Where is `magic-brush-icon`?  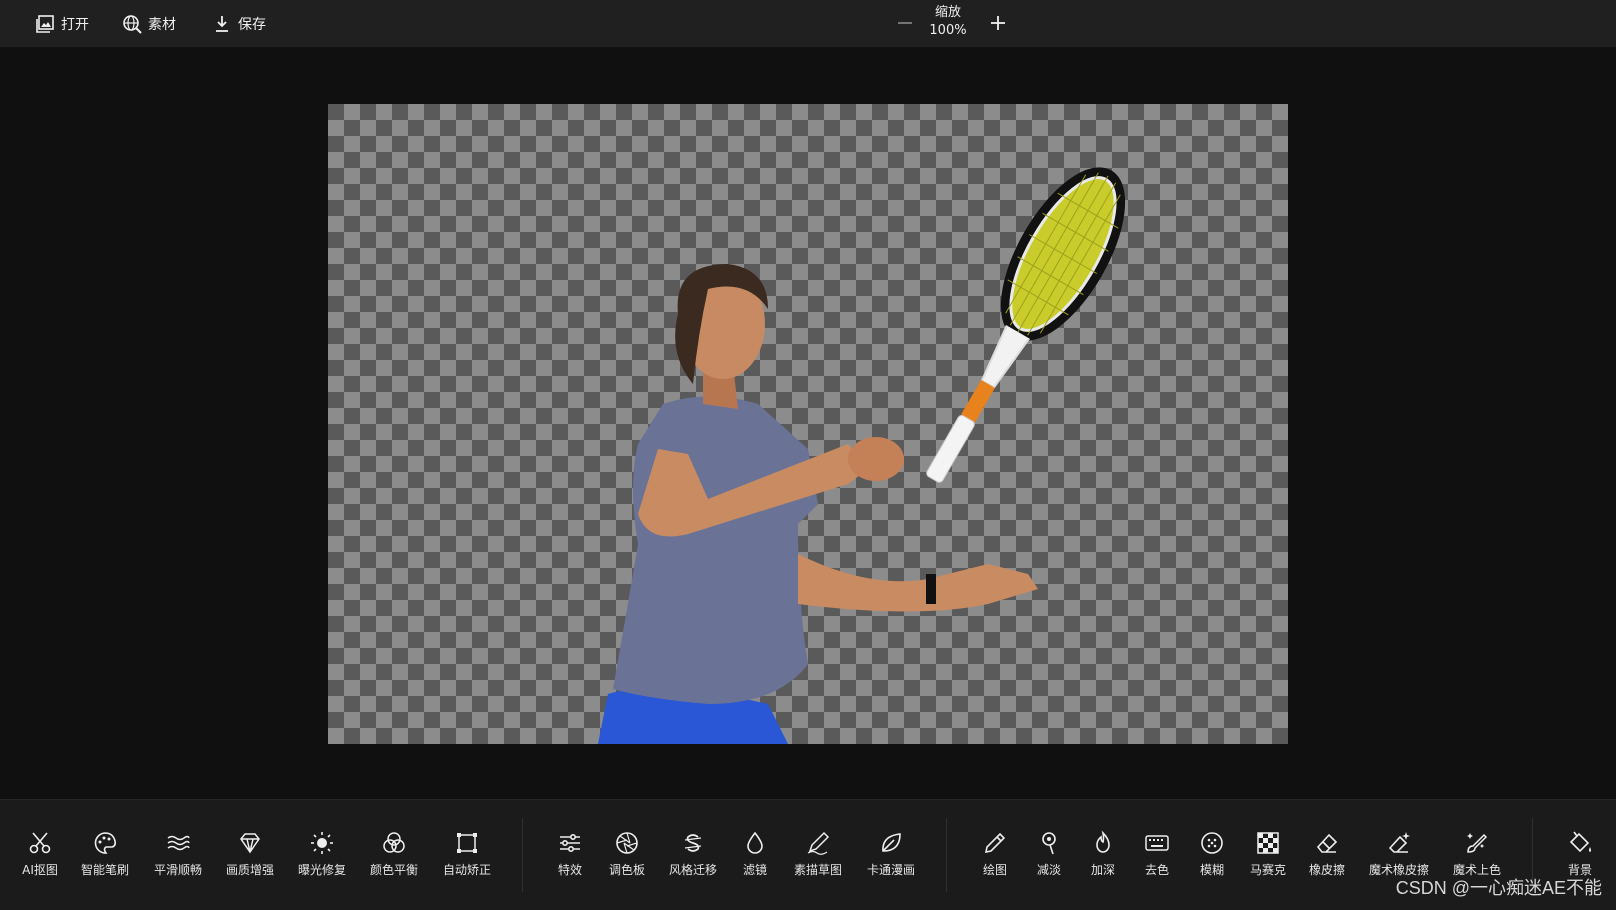
magic-brush-icon is located at coordinates (1477, 843).